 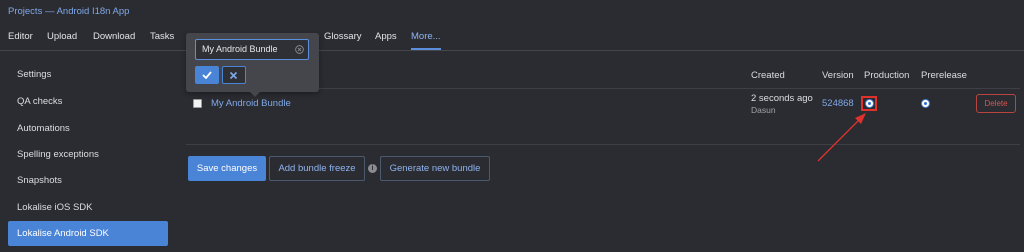 What do you see at coordinates (944, 75) in the screenshot?
I see `column-header-prerelease: Prerelease` at bounding box center [944, 75].